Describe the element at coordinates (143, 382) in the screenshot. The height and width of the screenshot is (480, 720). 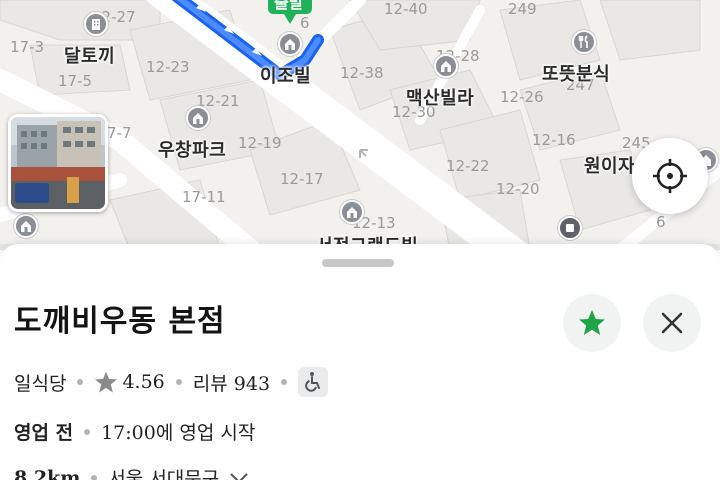
I see `rating-value: 4.56` at that location.